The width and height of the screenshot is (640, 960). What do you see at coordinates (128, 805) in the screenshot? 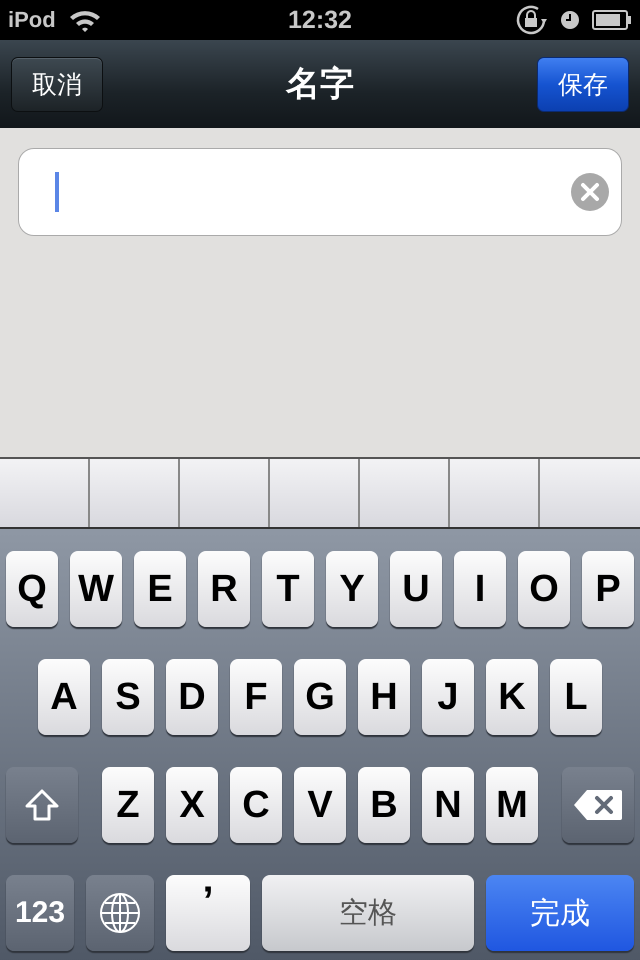
I see `letter-key: Z` at bounding box center [128, 805].